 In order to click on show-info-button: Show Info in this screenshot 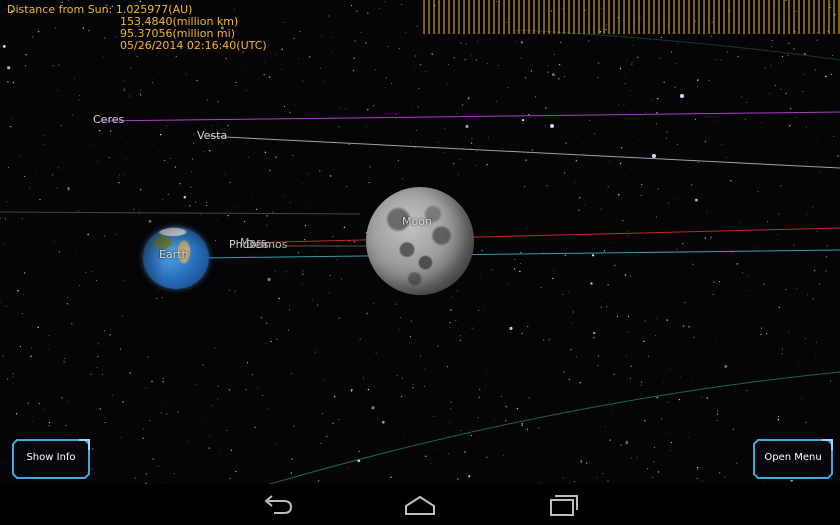, I will do `click(51, 459)`.